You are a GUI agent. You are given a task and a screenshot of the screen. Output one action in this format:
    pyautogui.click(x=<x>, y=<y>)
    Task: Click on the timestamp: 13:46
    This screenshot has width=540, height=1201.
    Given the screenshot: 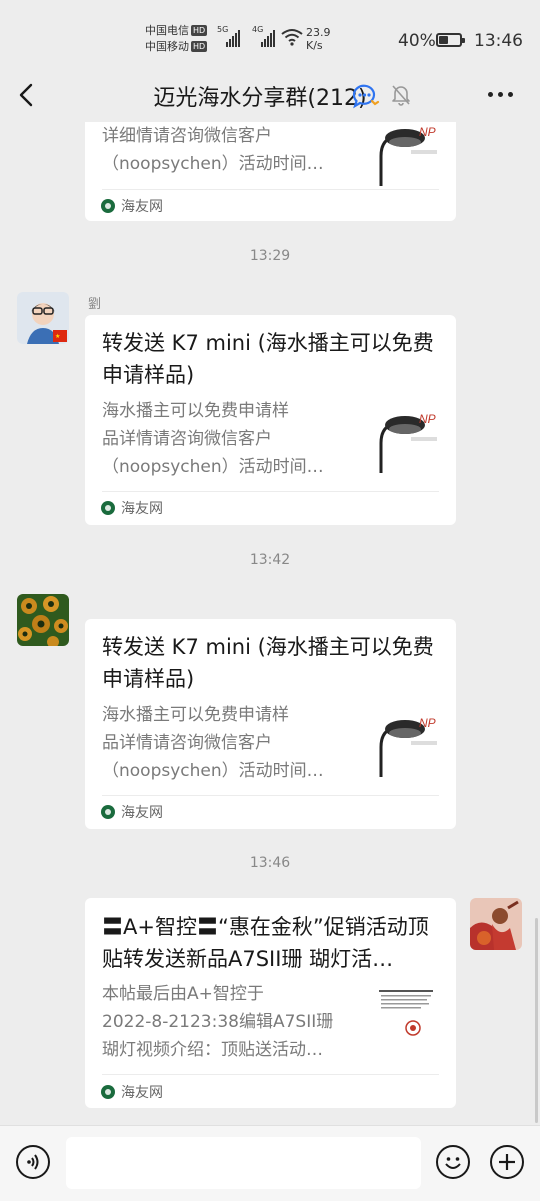 What is the action you would take?
    pyautogui.click(x=270, y=863)
    